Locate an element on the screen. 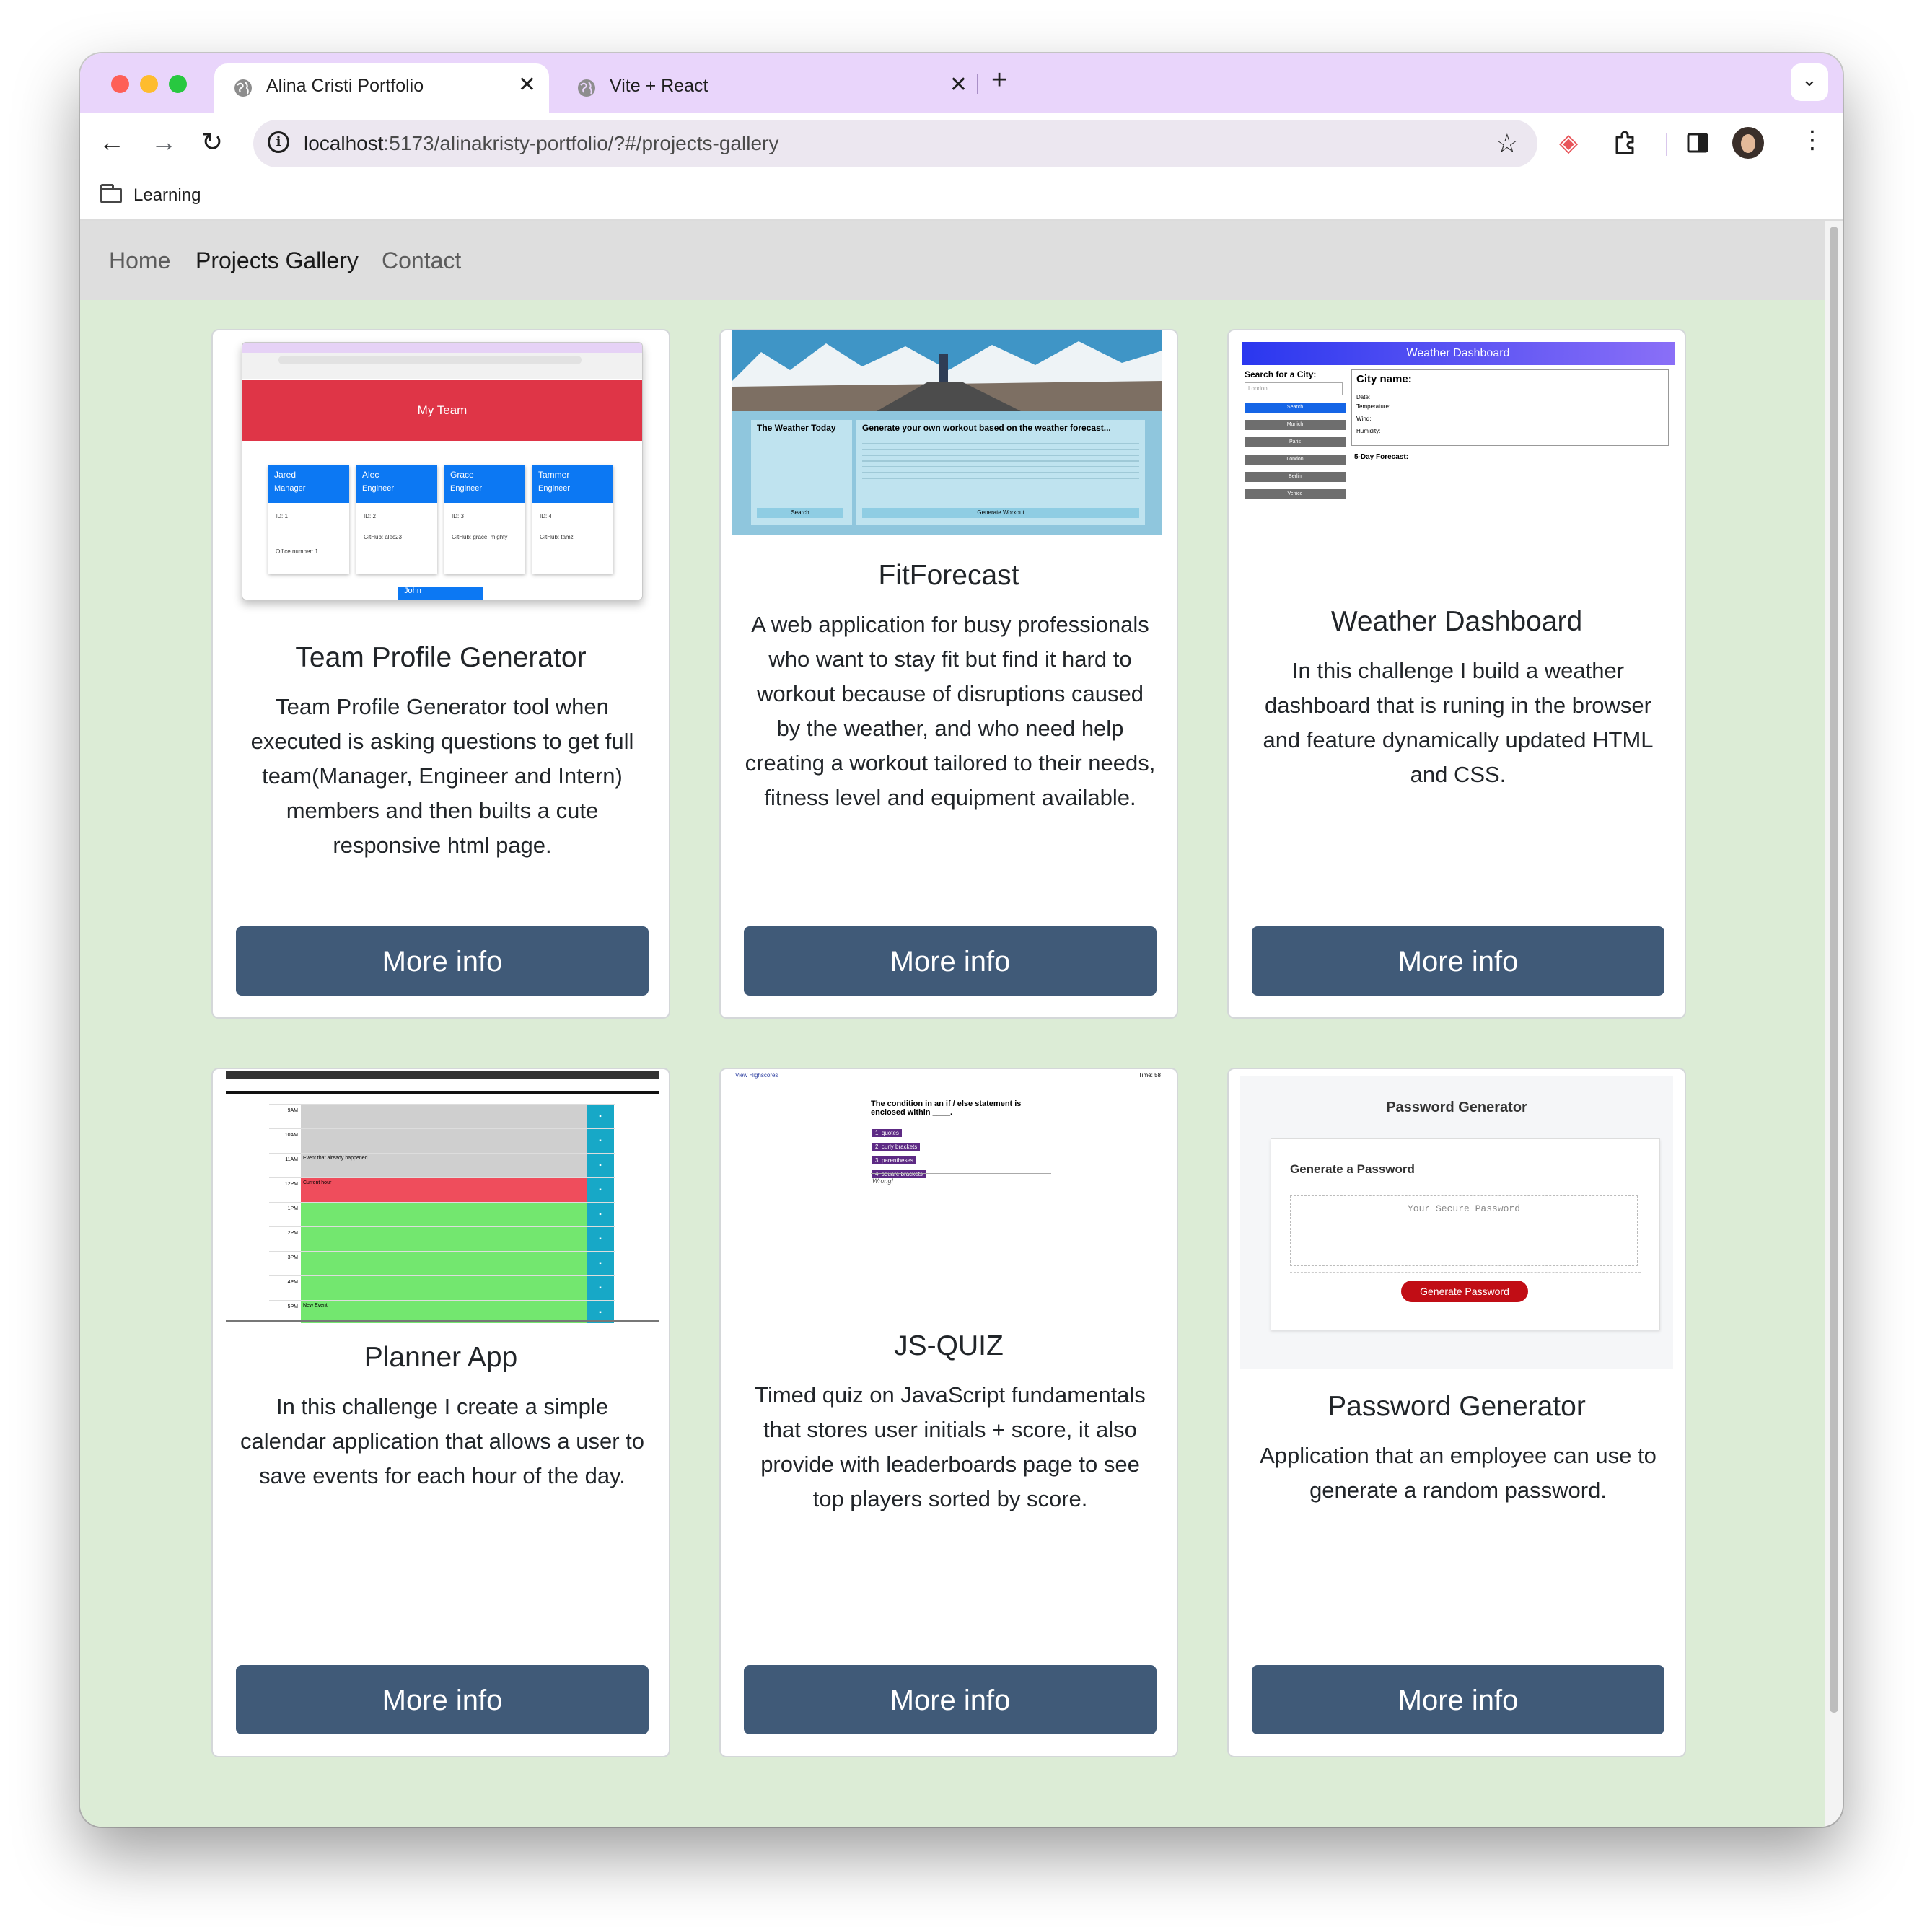 Image resolution: width=1922 pixels, height=1932 pixels. tab-search-button: ⌄ is located at coordinates (1809, 82).